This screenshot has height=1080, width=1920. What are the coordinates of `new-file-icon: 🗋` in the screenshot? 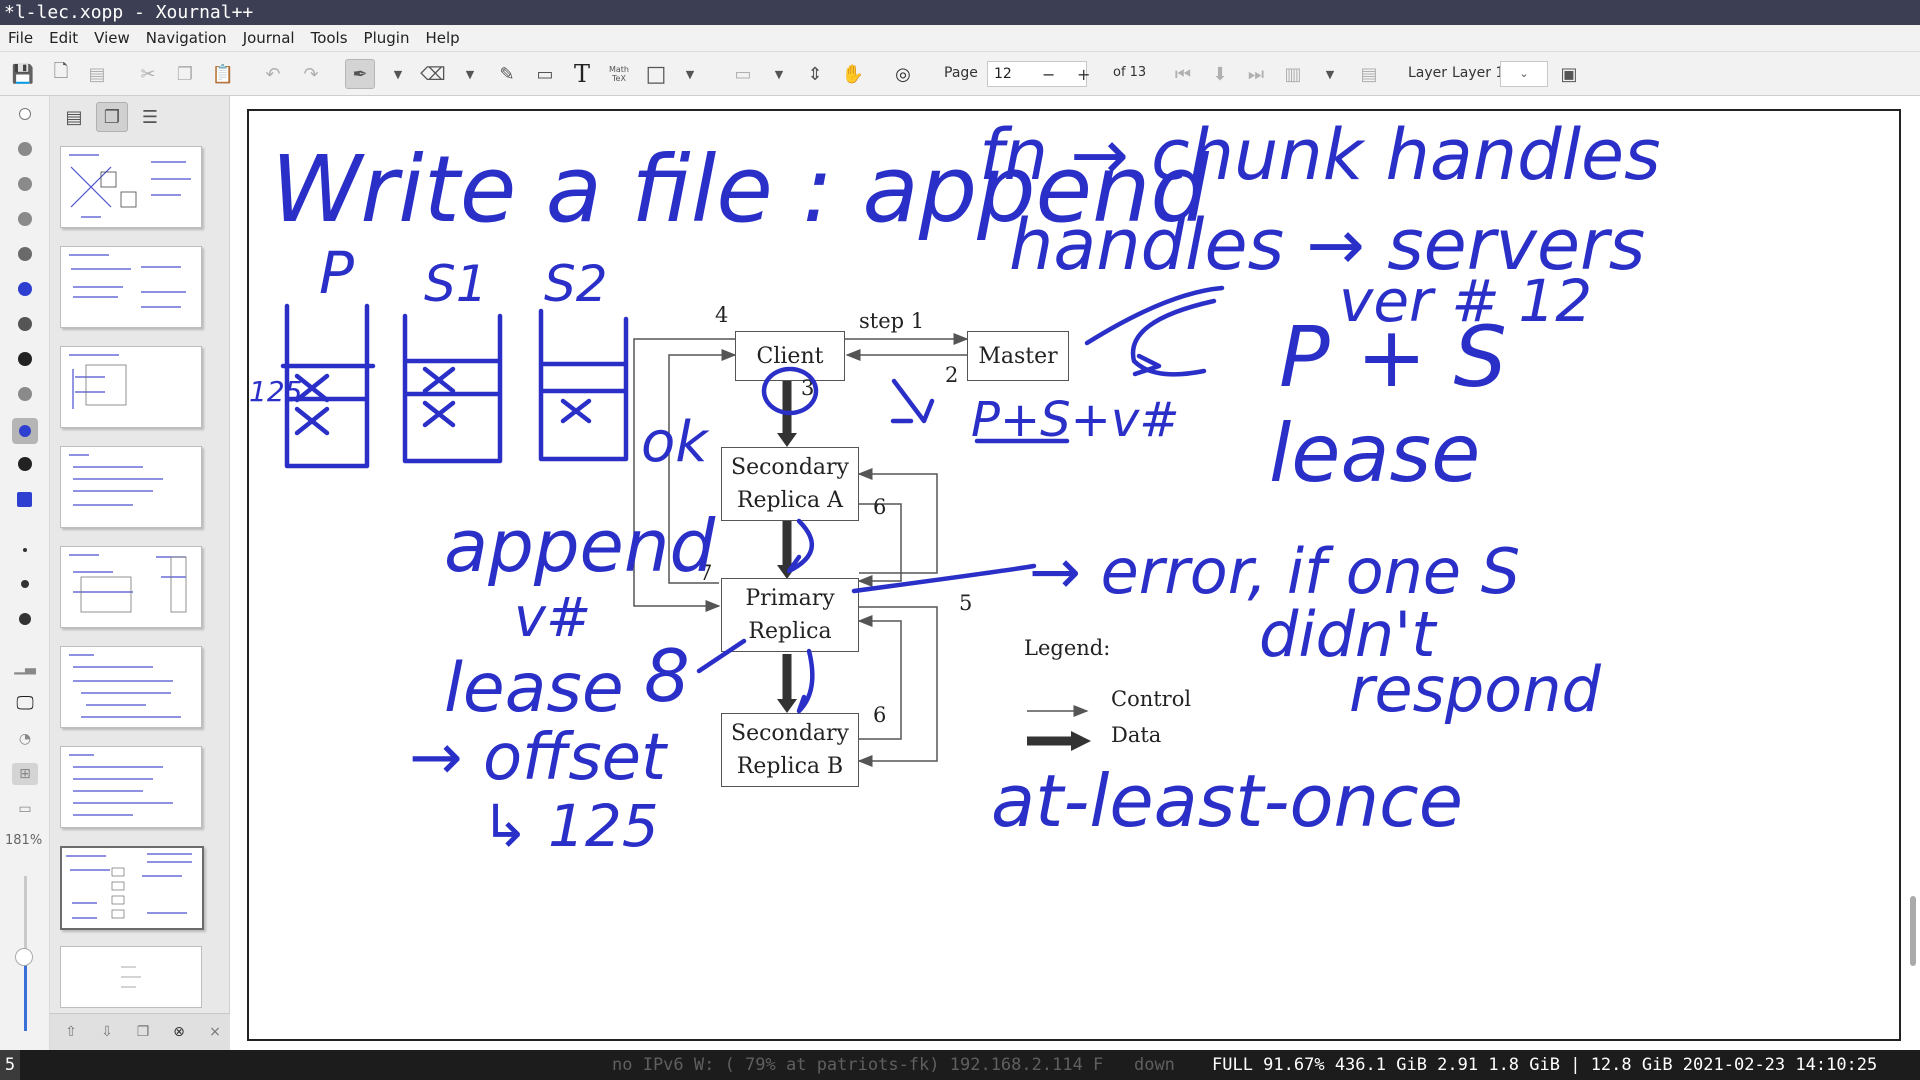 It's located at (61, 74).